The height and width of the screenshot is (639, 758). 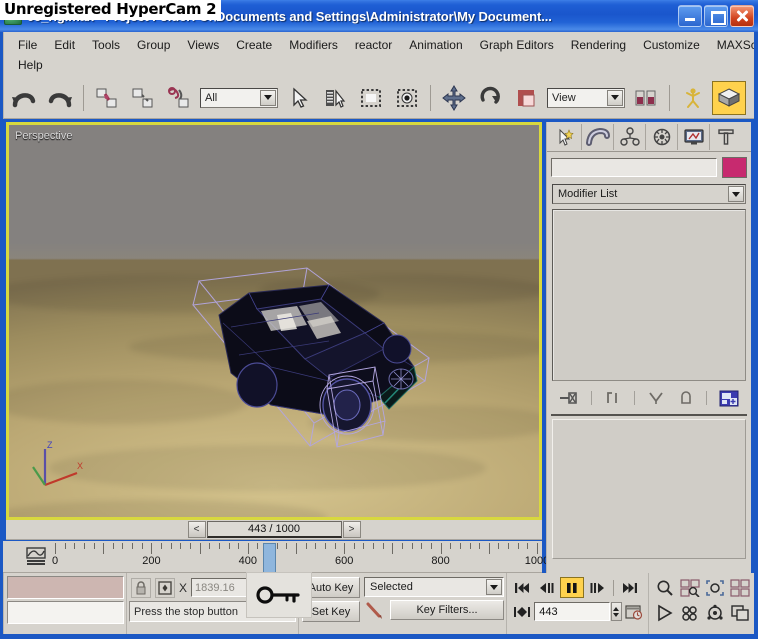 I want to click on track-bar: 0 200 400 600 800 1000, so click(x=276, y=557).